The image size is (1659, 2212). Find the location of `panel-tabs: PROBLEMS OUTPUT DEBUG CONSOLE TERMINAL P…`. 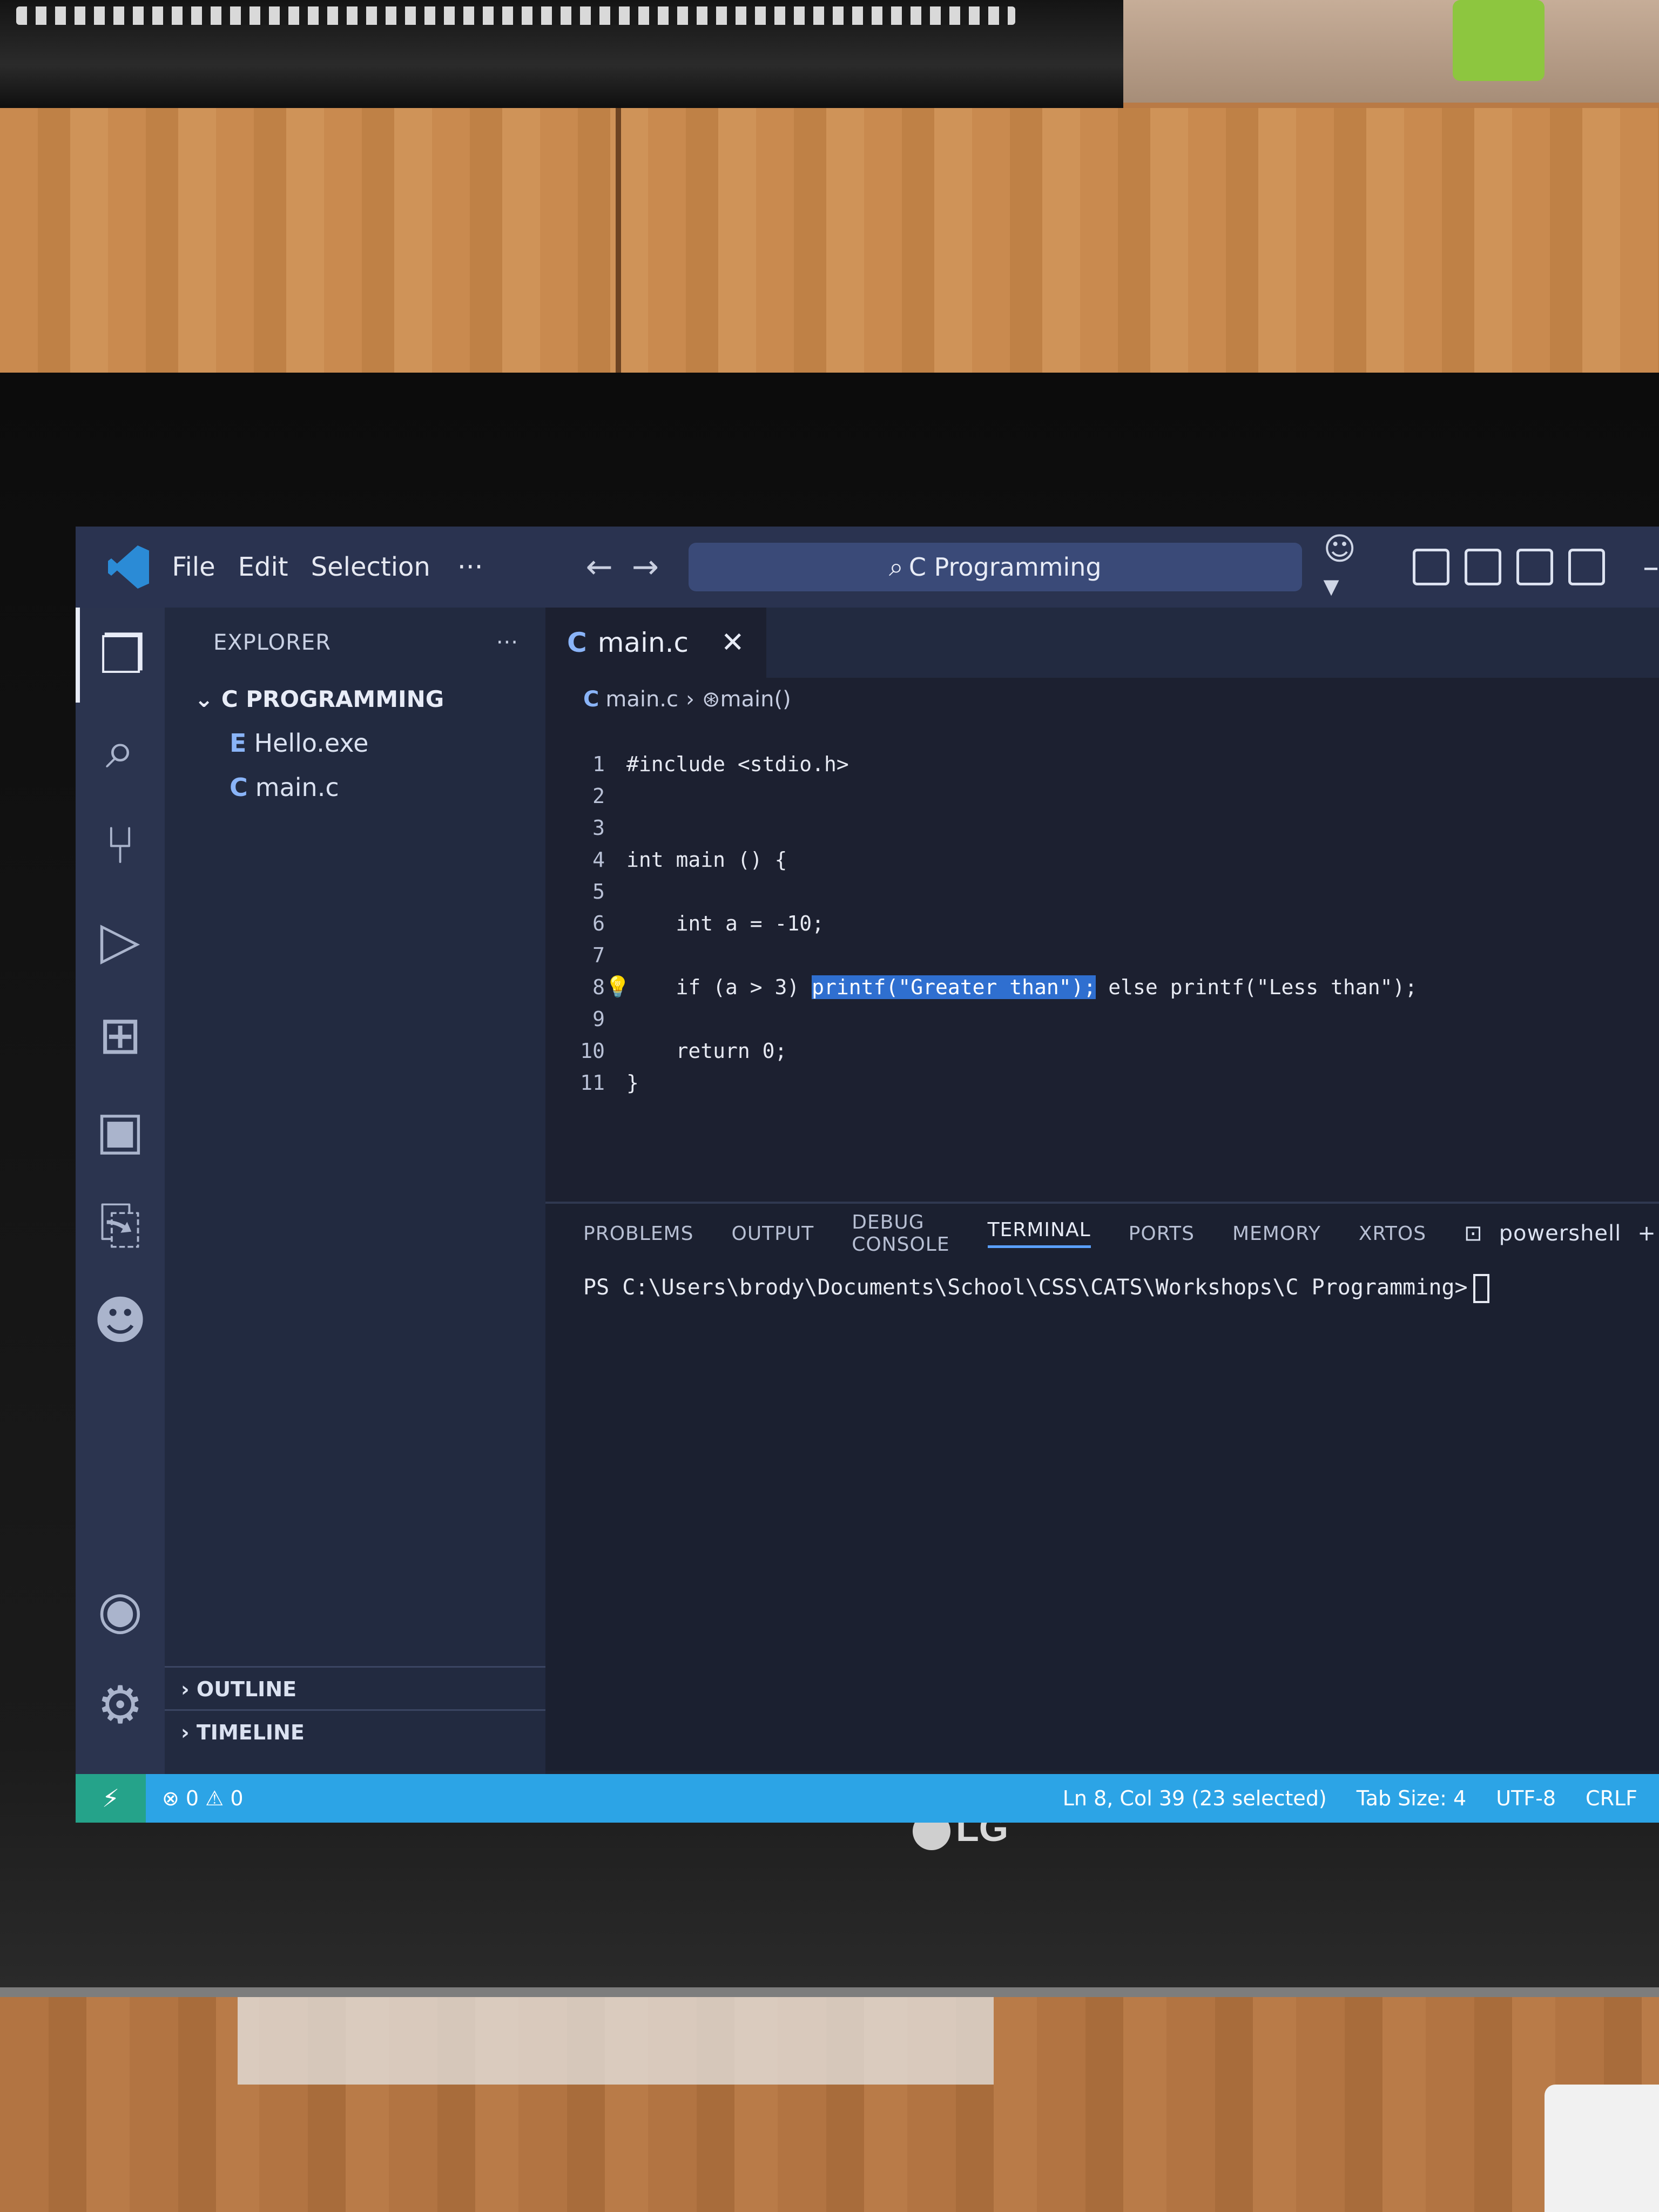

panel-tabs: PROBLEMS OUTPUT DEBUG CONSOLE TERMINAL P… is located at coordinates (1102, 1233).